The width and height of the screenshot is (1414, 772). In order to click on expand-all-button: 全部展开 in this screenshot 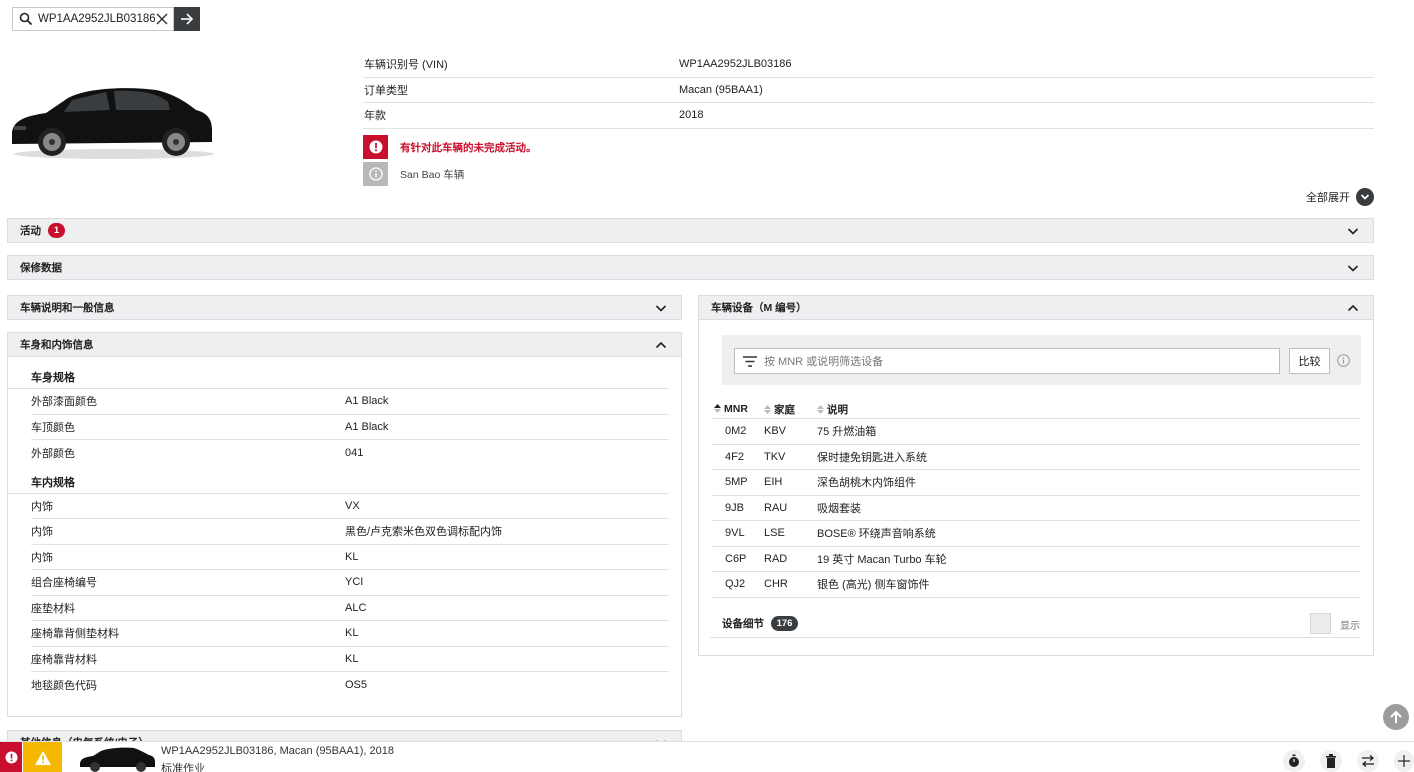, I will do `click(1340, 197)`.